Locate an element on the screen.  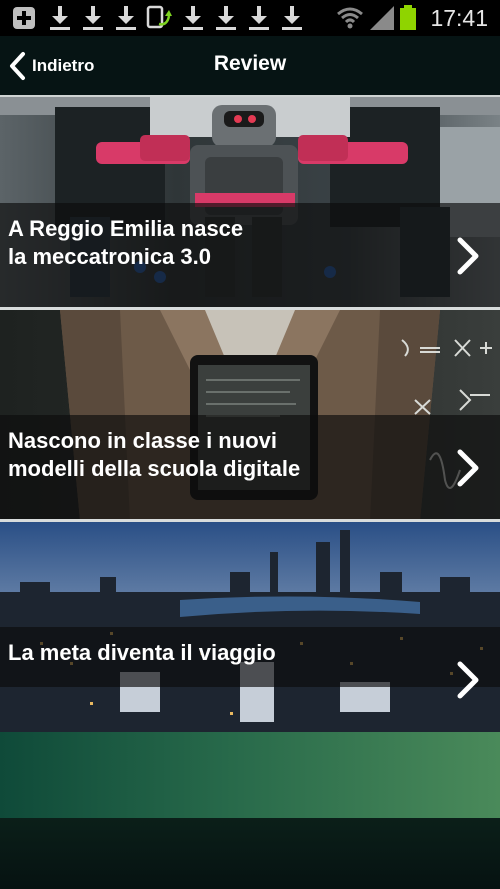
back-button: Indietro is located at coordinates (51, 66).